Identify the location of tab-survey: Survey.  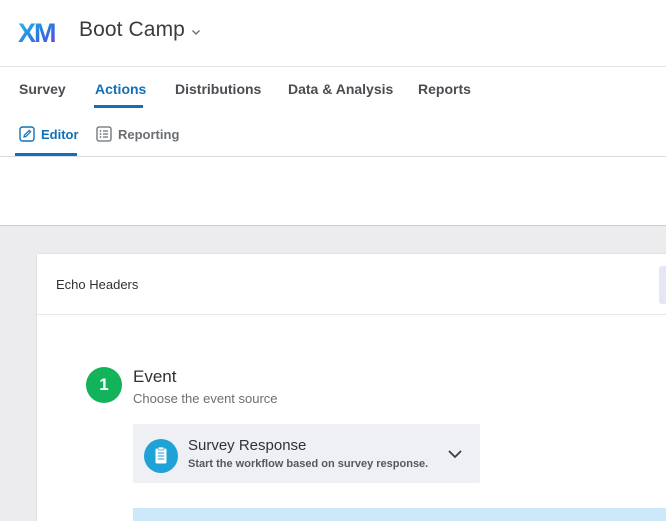
(42, 89).